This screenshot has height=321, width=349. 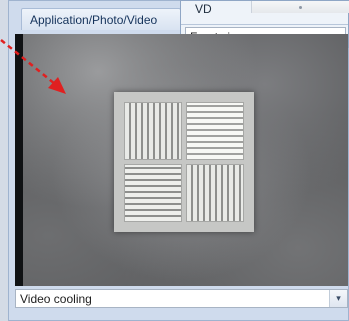 What do you see at coordinates (265, 13) in the screenshot?
I see `vd-row: VD` at bounding box center [265, 13].